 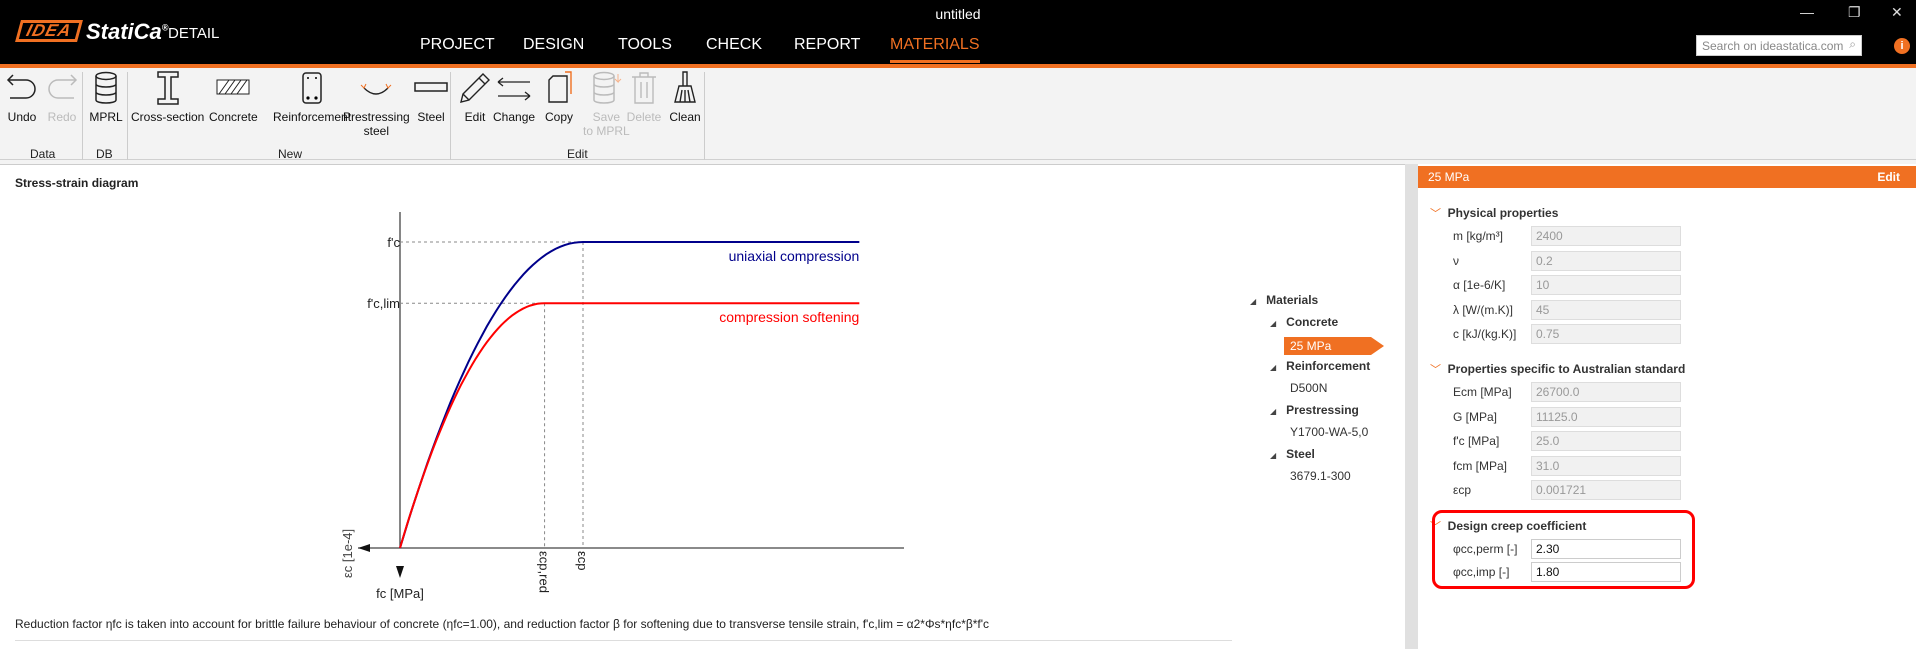 I want to click on arrow-left-icon, so click(x=364, y=548).